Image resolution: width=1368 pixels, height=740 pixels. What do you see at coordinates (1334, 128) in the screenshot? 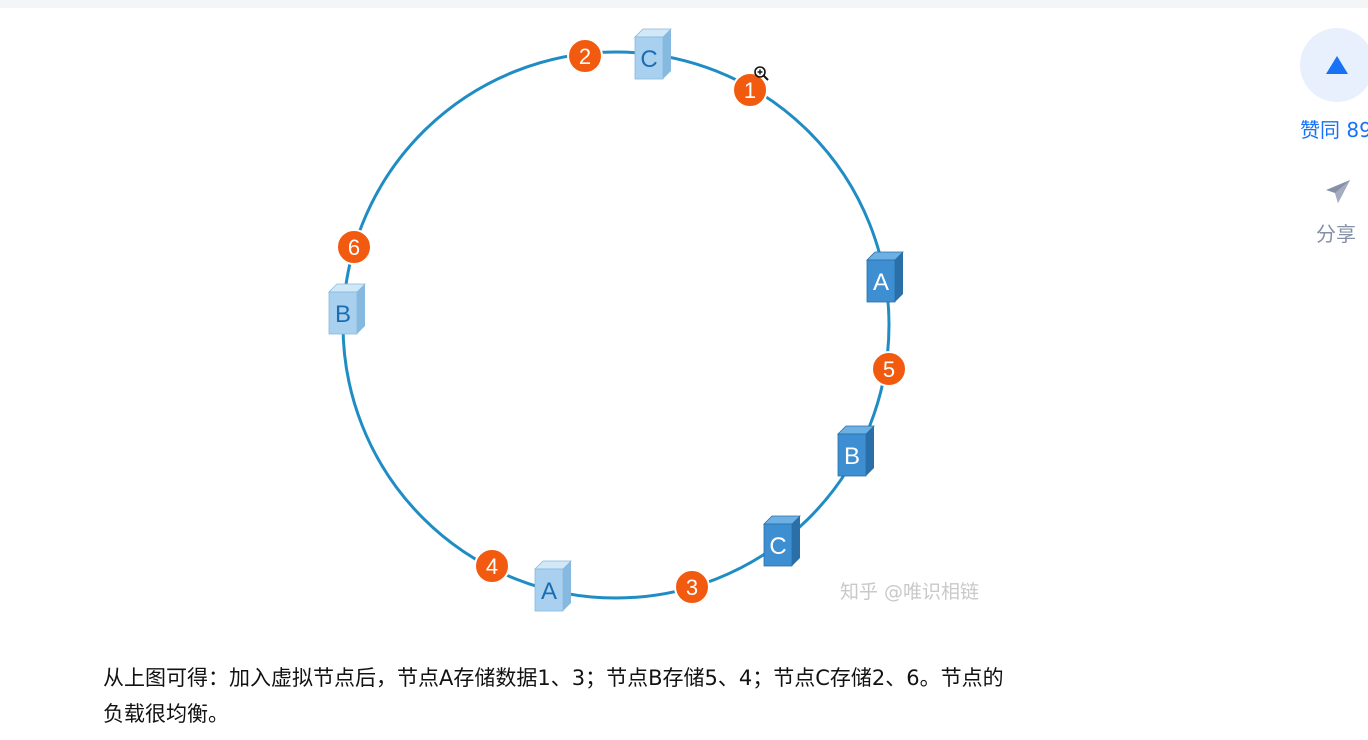
I see `like-count-label: 赞同 89` at bounding box center [1334, 128].